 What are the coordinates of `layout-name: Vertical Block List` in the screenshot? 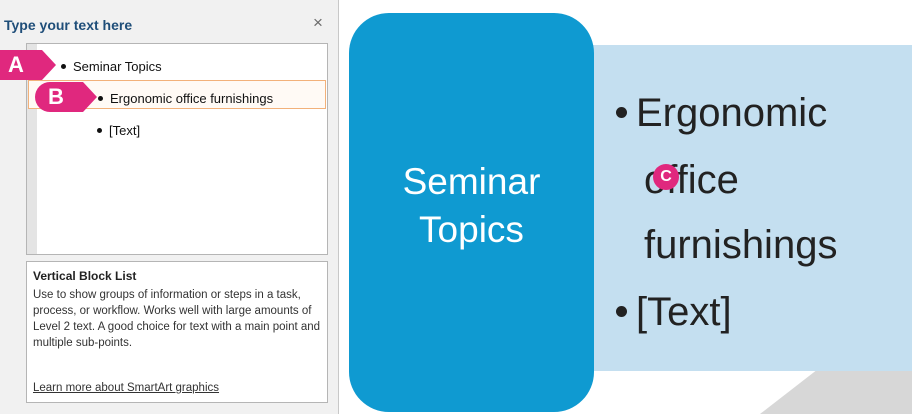 It's located at (85, 276).